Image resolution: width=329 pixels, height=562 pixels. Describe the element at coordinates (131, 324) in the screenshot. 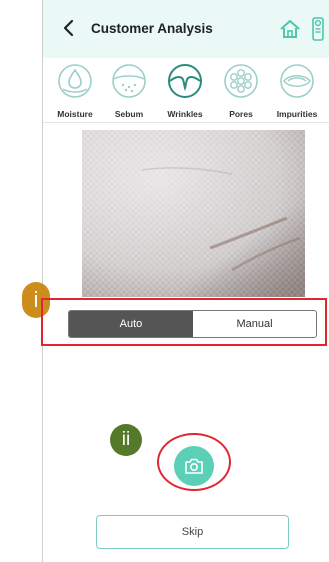

I see `mode-auto-button: Auto` at that location.